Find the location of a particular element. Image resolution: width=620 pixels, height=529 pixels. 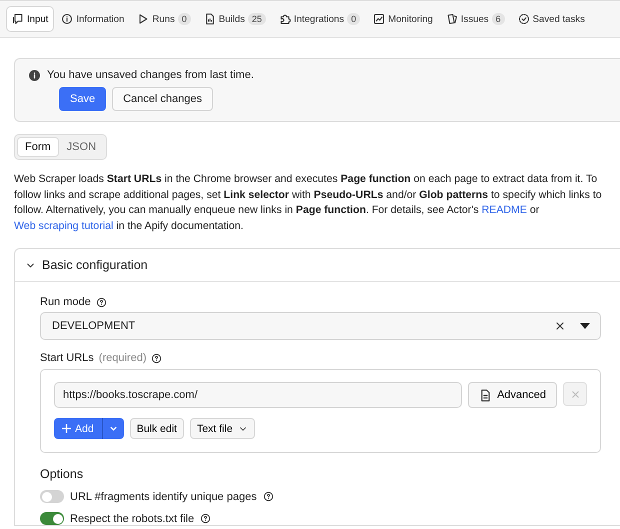

tab: Integrations 0 is located at coordinates (319, 19).